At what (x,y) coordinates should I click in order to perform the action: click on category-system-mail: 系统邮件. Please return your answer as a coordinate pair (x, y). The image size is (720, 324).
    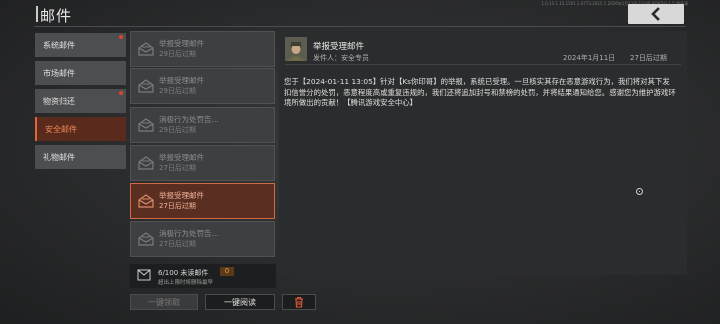
    Looking at the image, I should click on (80, 45).